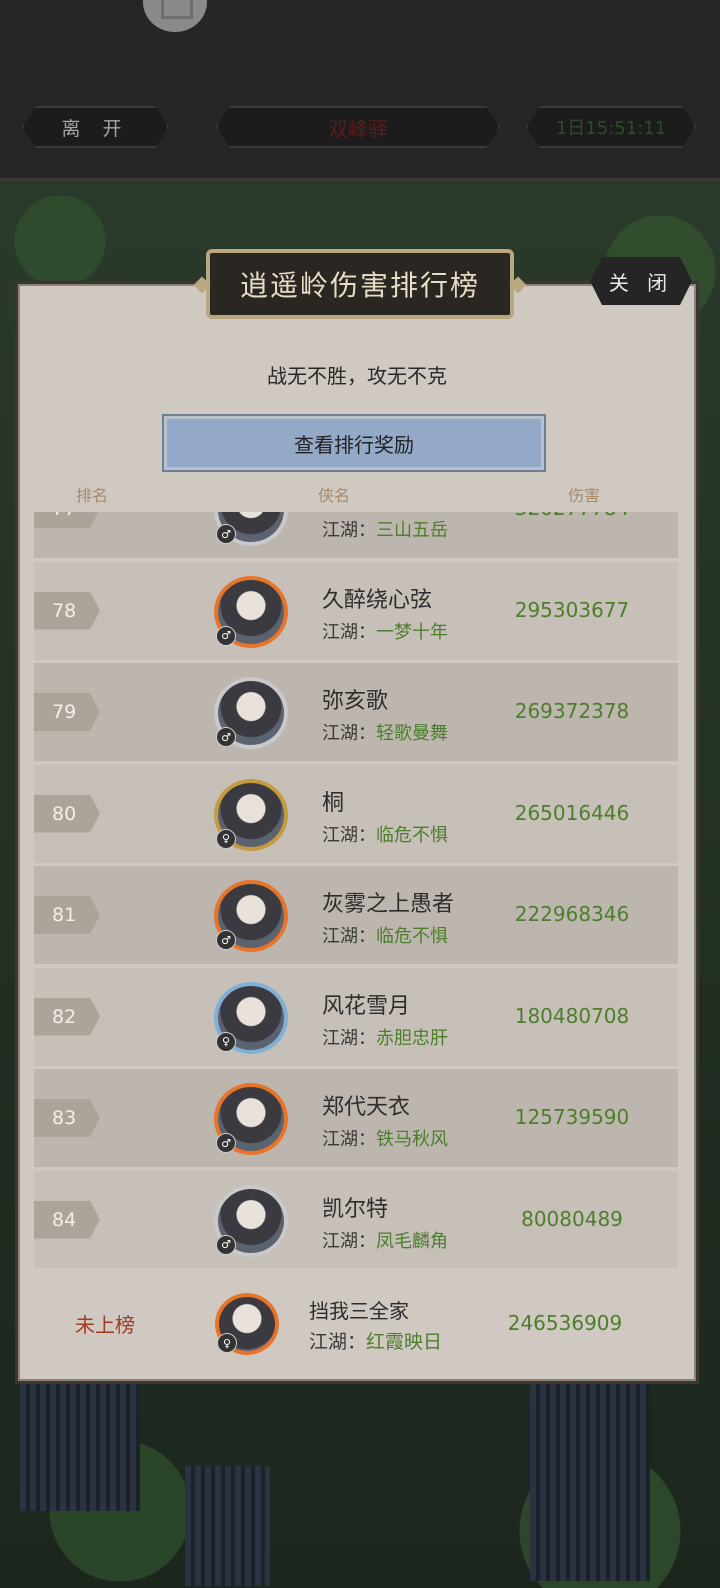  I want to click on player-damage: 269372378, so click(572, 711).